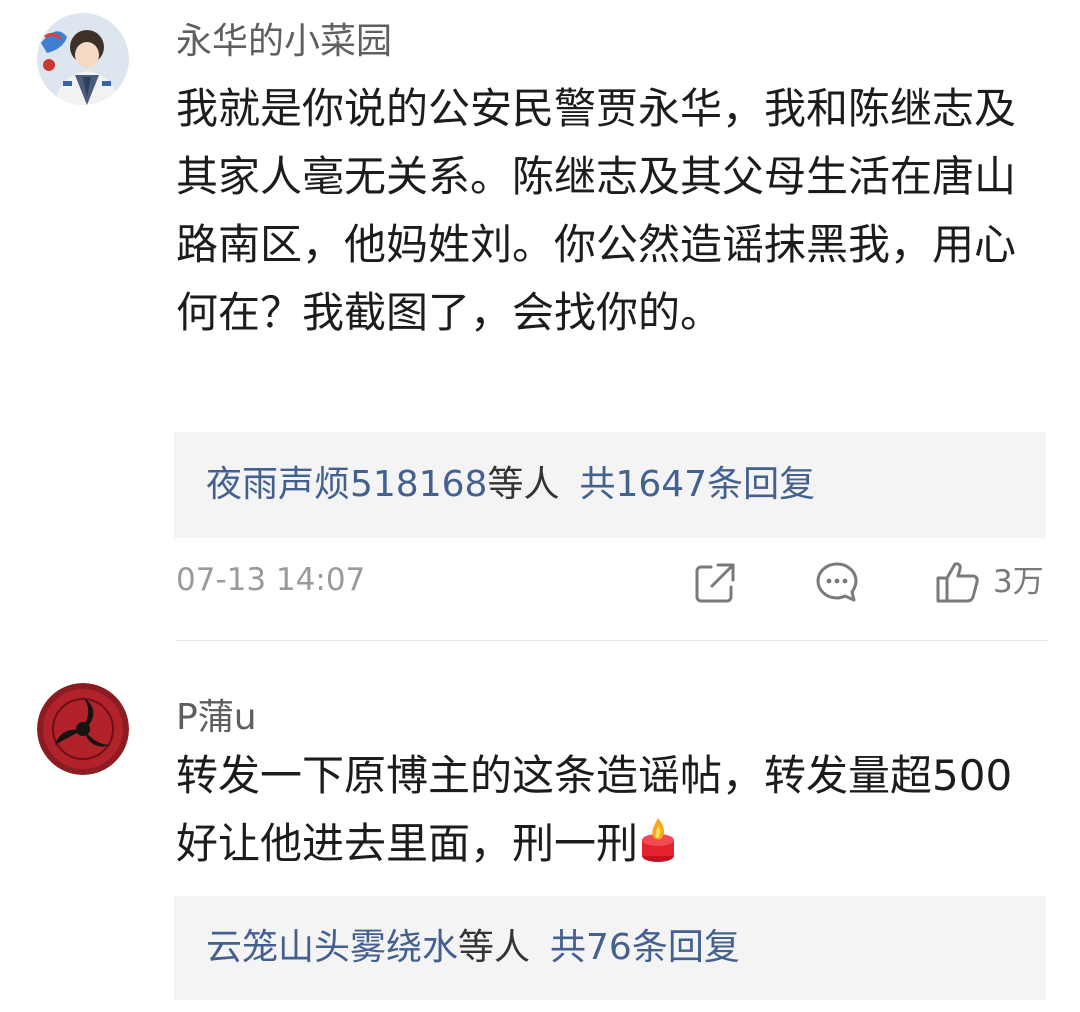 The height and width of the screenshot is (1012, 1080). I want to click on share-button, so click(716, 582).